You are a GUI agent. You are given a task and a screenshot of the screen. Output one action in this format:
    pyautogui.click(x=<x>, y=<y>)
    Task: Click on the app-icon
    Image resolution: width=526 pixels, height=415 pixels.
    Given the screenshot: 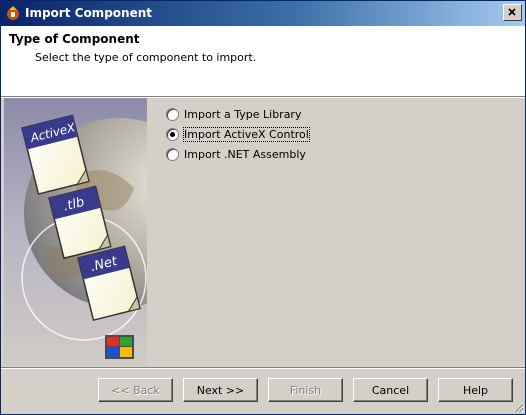 What is the action you would take?
    pyautogui.click(x=13, y=13)
    